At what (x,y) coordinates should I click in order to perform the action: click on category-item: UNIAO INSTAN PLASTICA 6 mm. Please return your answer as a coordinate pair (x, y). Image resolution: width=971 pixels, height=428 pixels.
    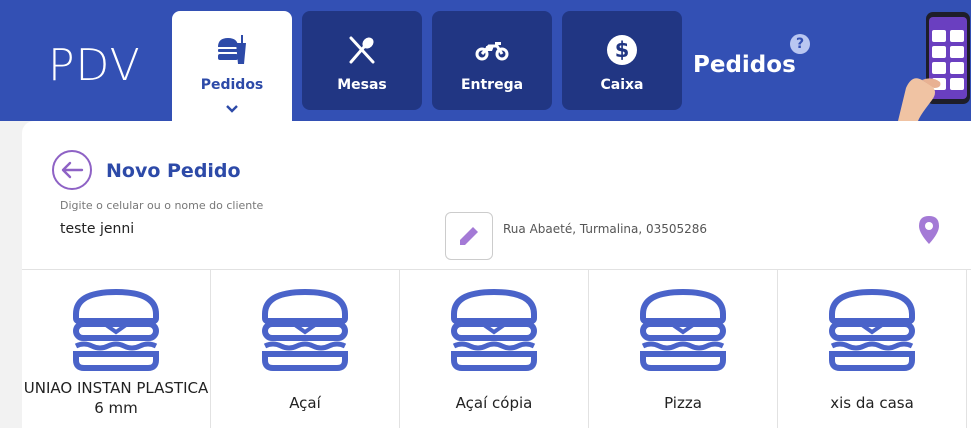
    Looking at the image, I should click on (116, 349).